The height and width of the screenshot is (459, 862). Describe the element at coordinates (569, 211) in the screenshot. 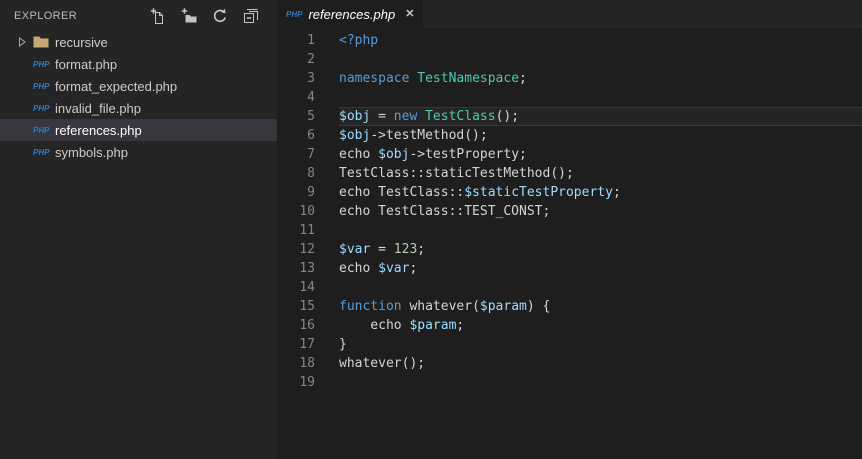

I see `code-line-10: 10 echo TestClass::TEST_CONST;` at that location.